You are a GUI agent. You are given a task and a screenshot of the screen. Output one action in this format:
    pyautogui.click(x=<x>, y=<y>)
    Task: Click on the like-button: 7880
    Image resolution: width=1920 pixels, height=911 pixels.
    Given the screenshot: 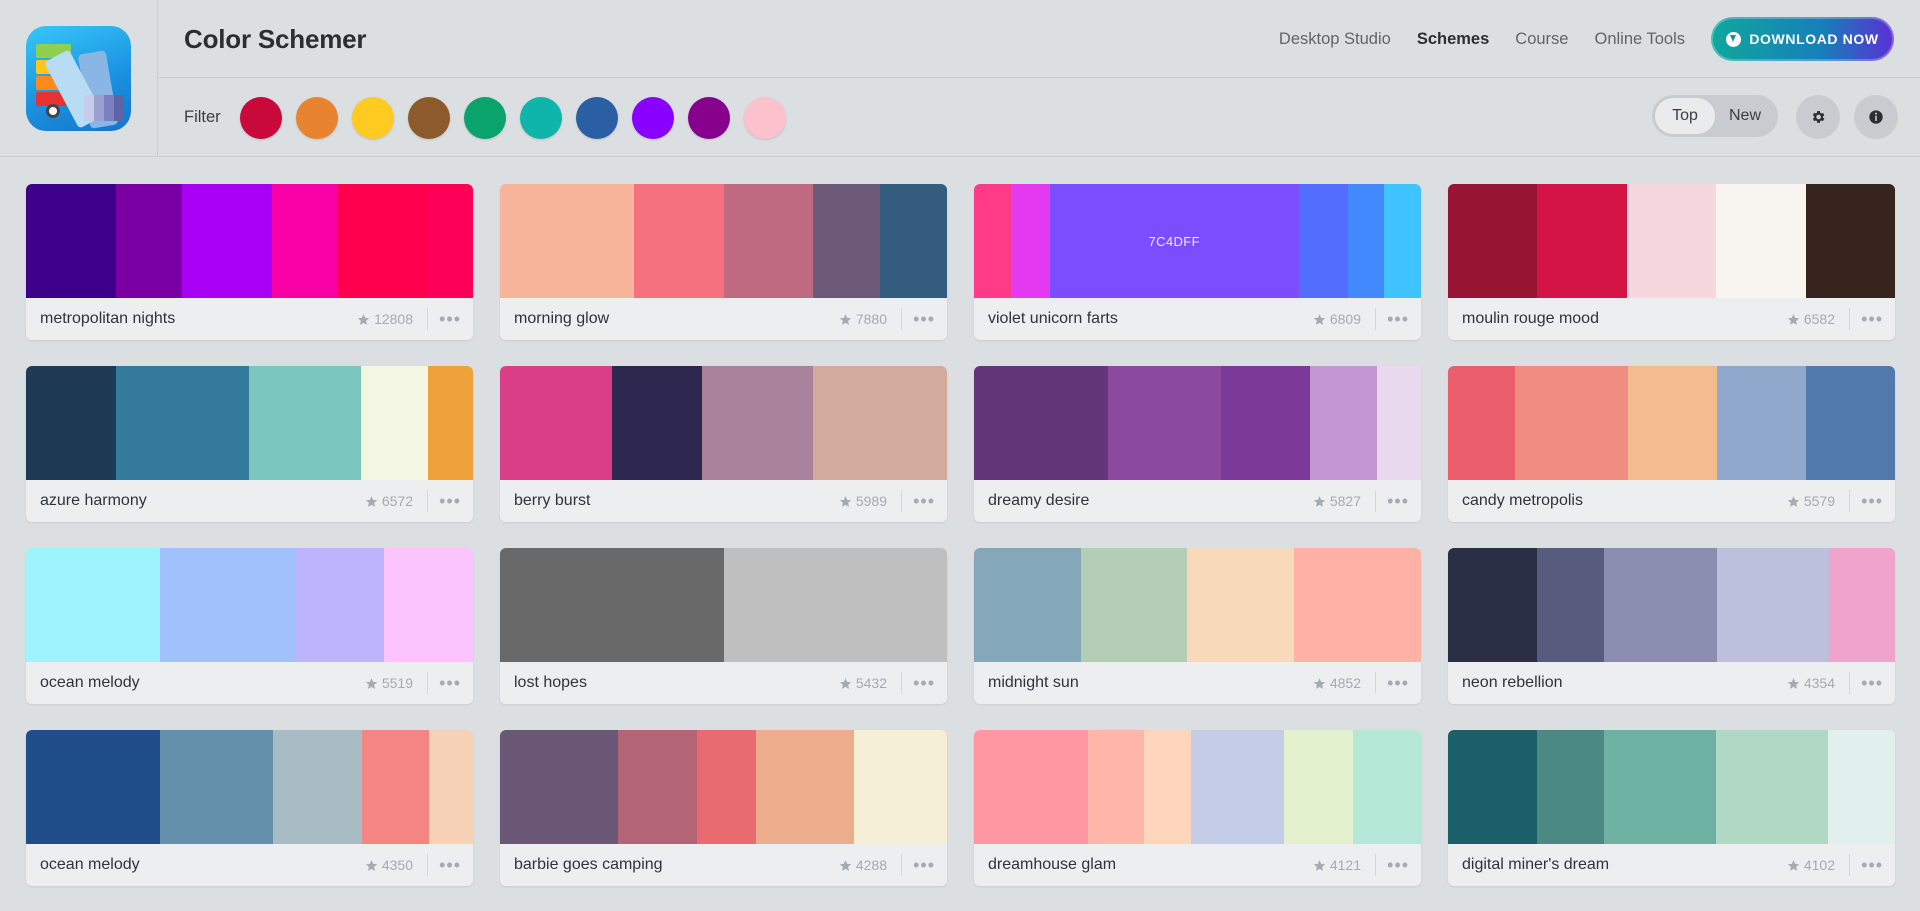 What is the action you would take?
    pyautogui.click(x=863, y=319)
    